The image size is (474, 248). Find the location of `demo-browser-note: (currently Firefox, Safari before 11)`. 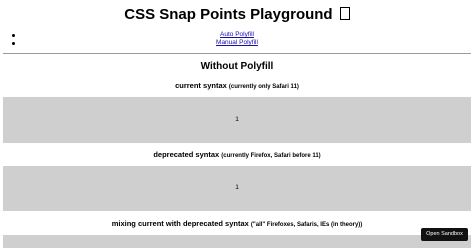

demo-browser-note: (currently Firefox, Safari before 11) is located at coordinates (271, 156).